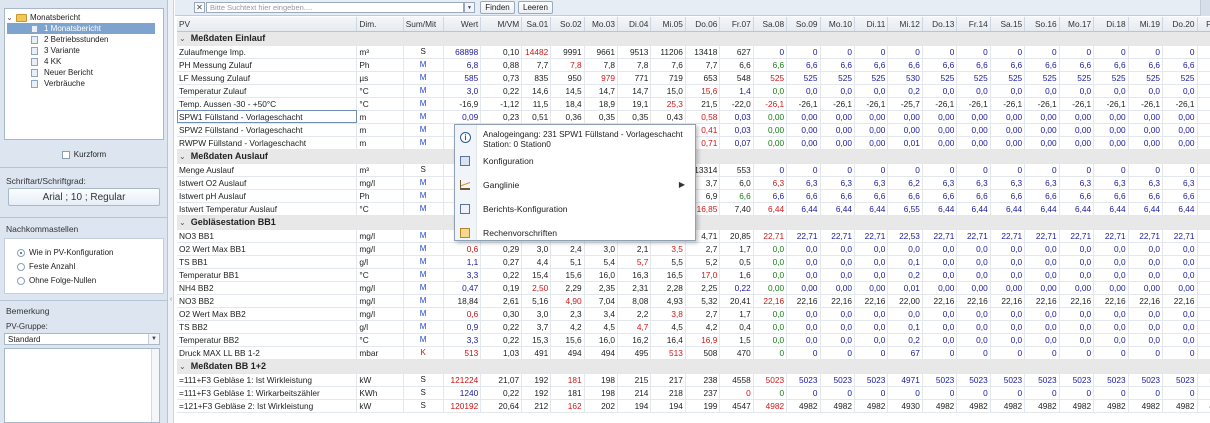  I want to click on tree-item: Neuer Bericht, so click(81, 72).